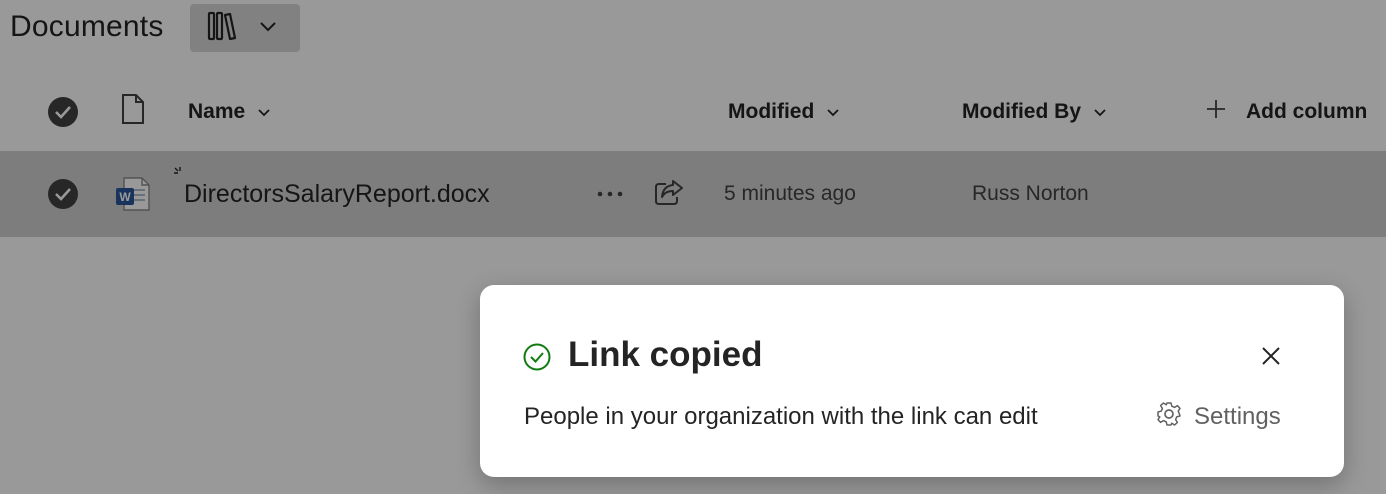 The height and width of the screenshot is (494, 1386). I want to click on success-check-icon, so click(537, 359).